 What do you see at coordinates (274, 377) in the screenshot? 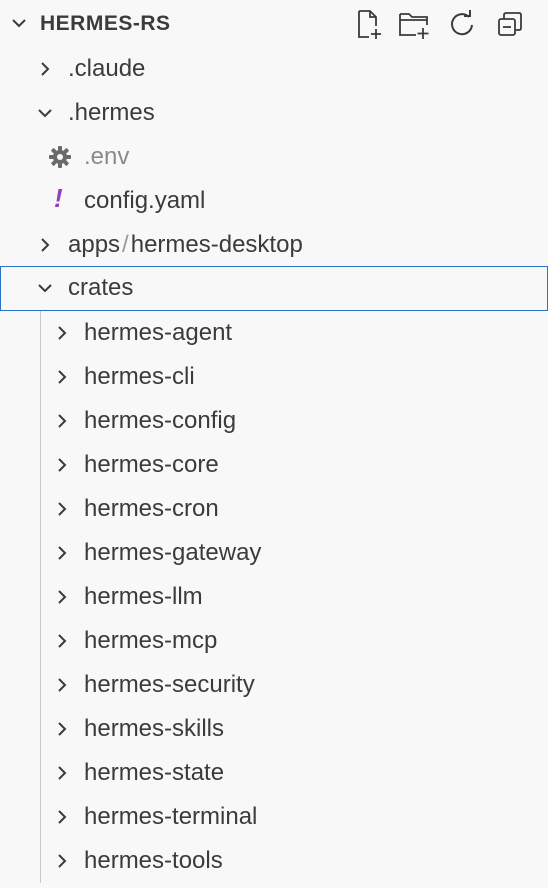
I see `tree-item-hermes-cli: hermes-cli` at bounding box center [274, 377].